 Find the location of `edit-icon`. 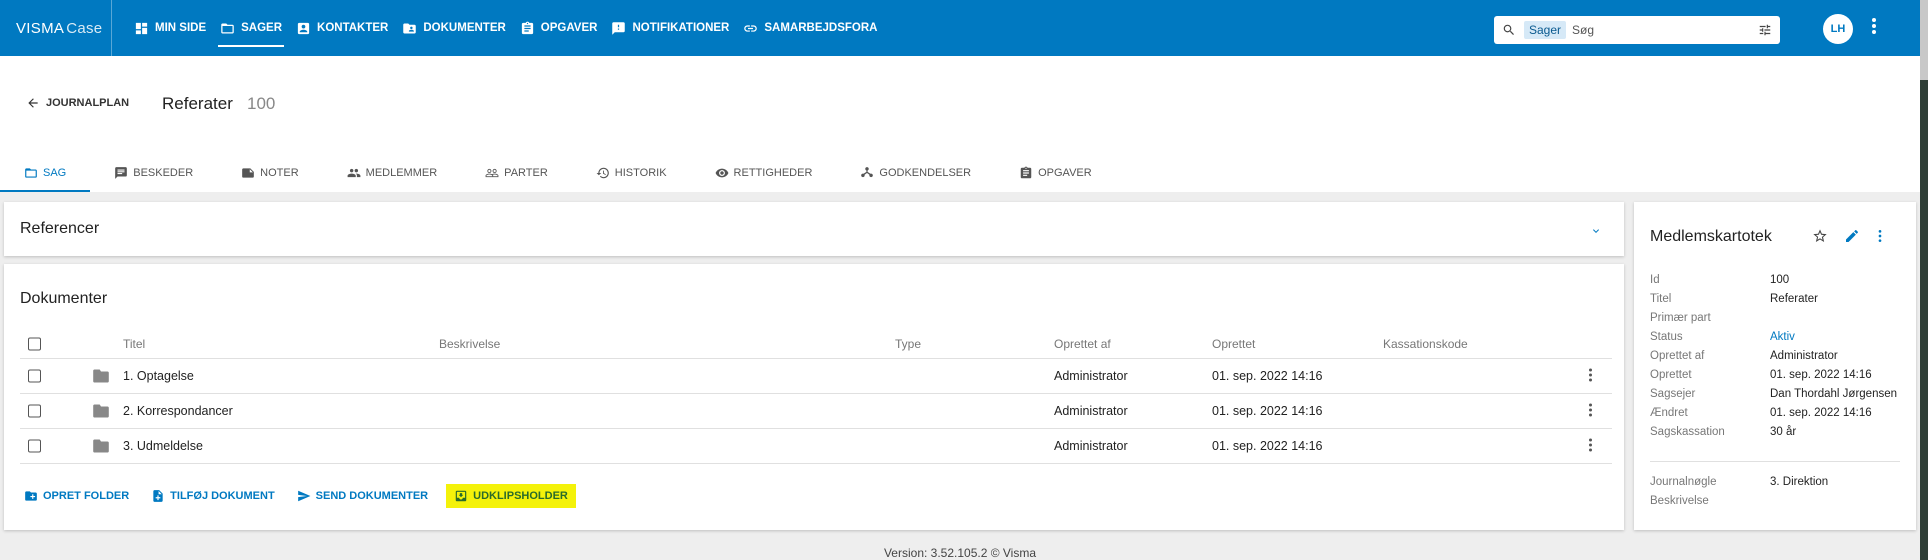

edit-icon is located at coordinates (1852, 236).